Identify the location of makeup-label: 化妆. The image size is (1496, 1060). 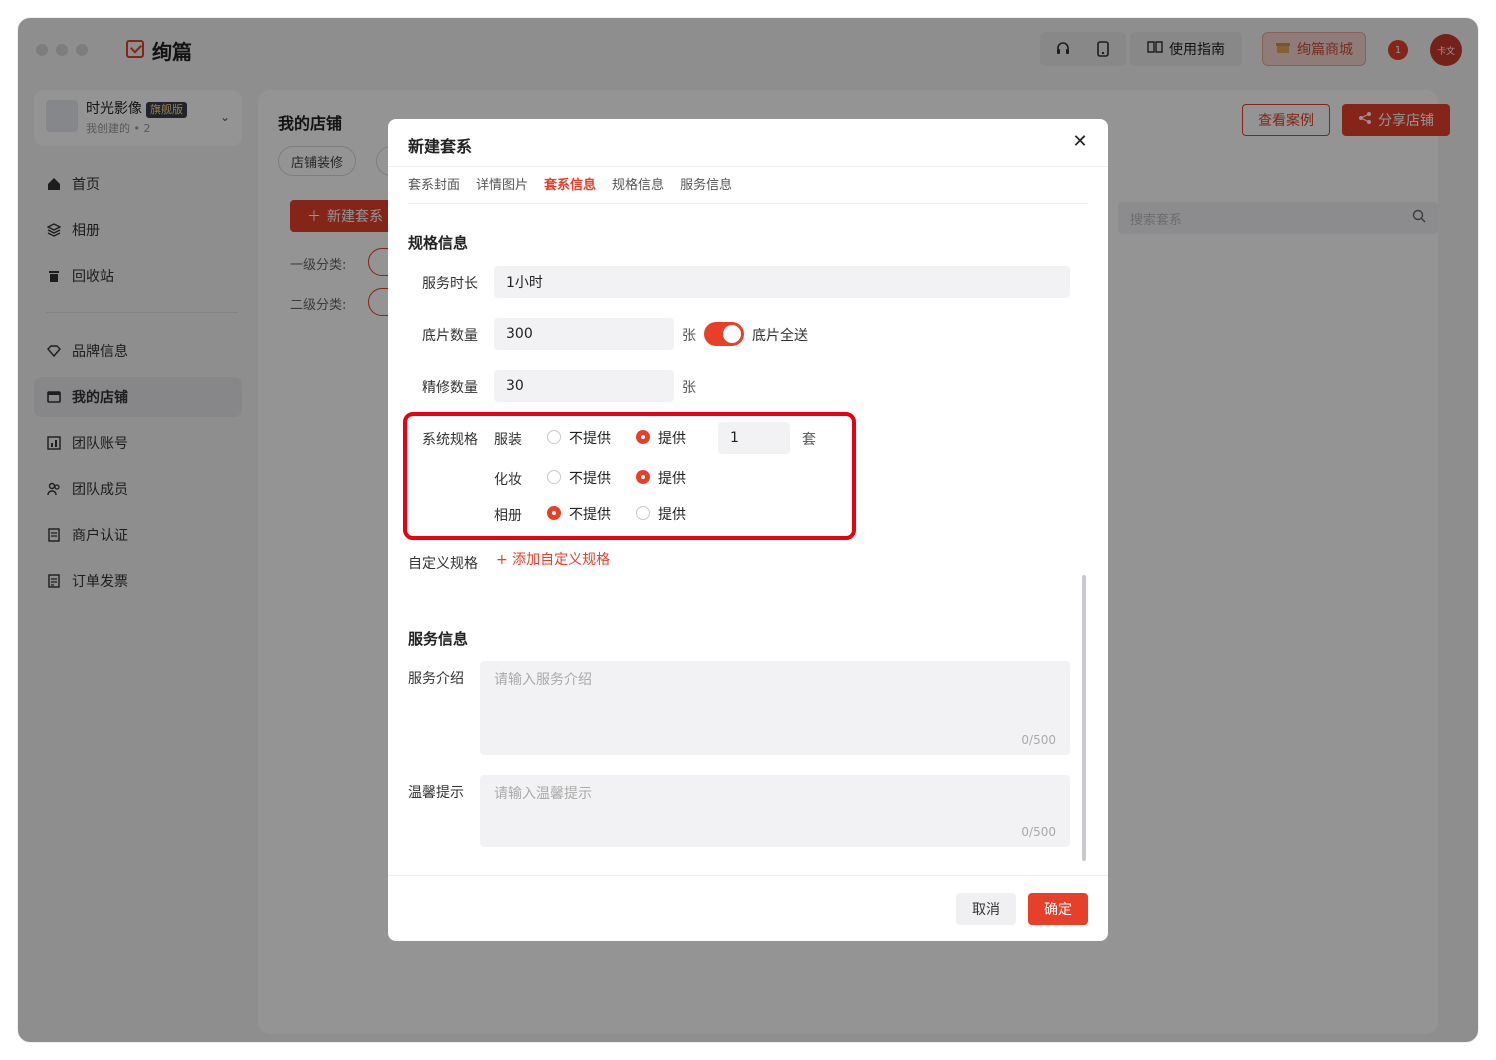
(508, 480).